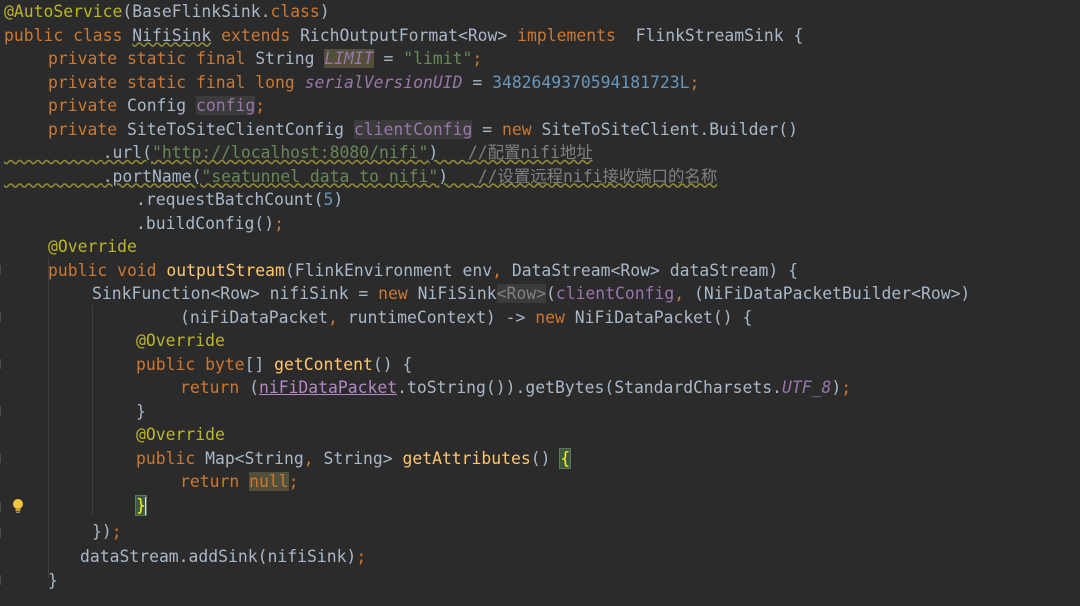 This screenshot has height=606, width=1080. I want to click on comment-token: //设置远程nifi接收端口的名称, so click(597, 176).